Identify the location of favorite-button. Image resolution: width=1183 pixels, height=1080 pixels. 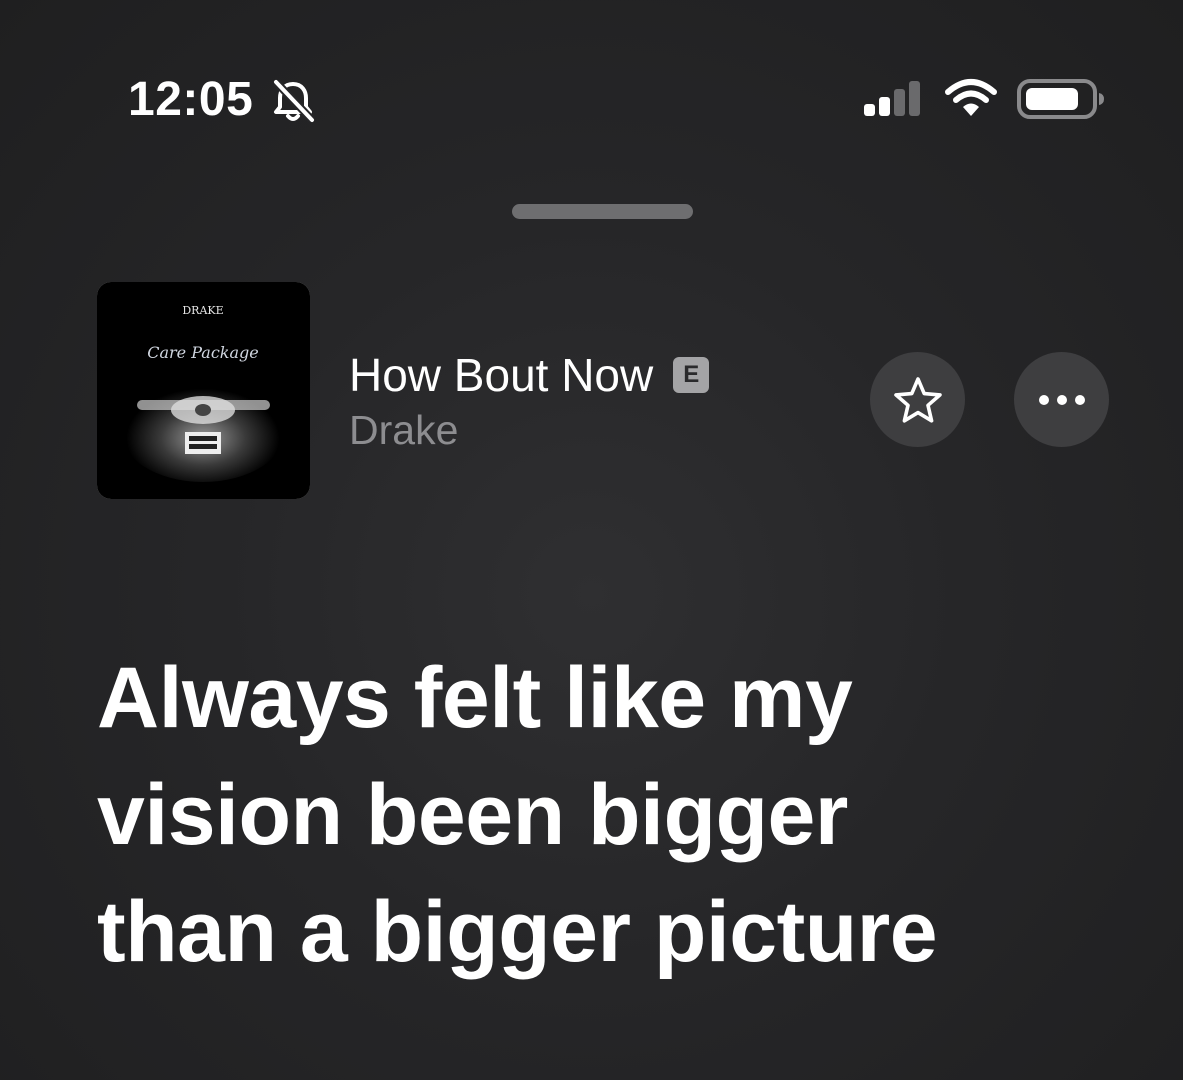
(917, 399).